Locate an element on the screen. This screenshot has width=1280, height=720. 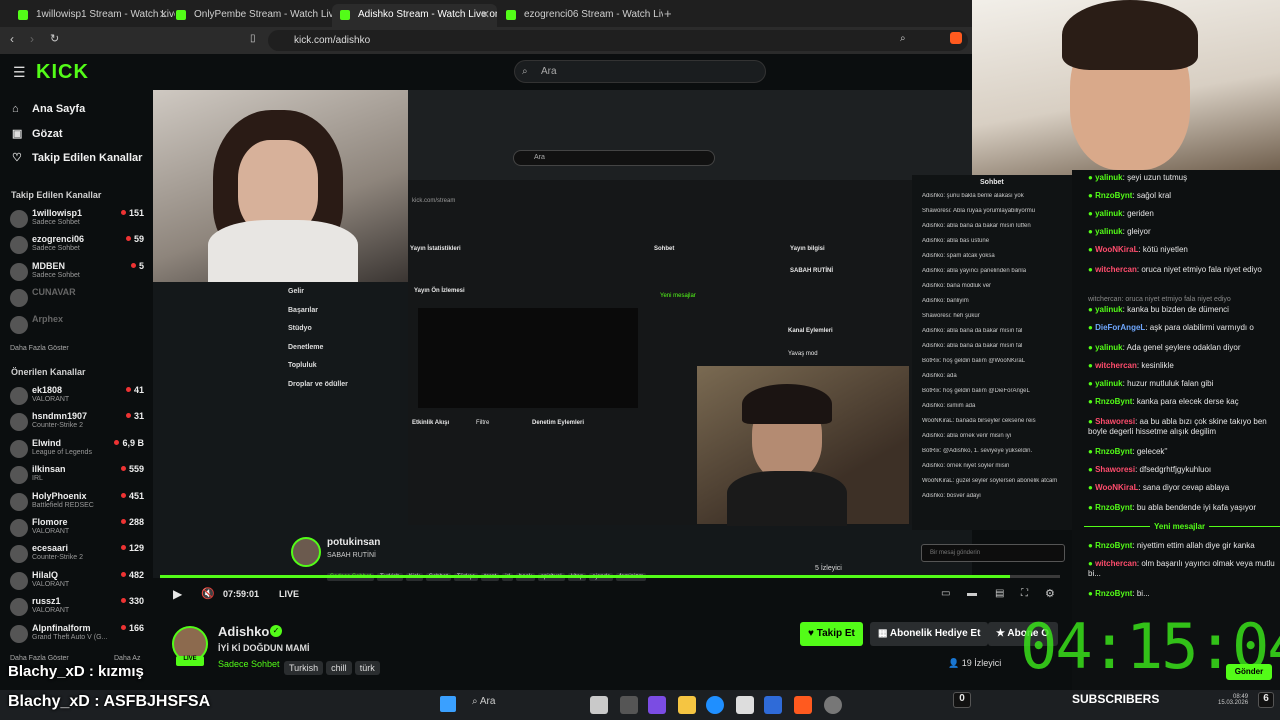
zoom-icon: ⌕ is located at coordinates (903, 38).